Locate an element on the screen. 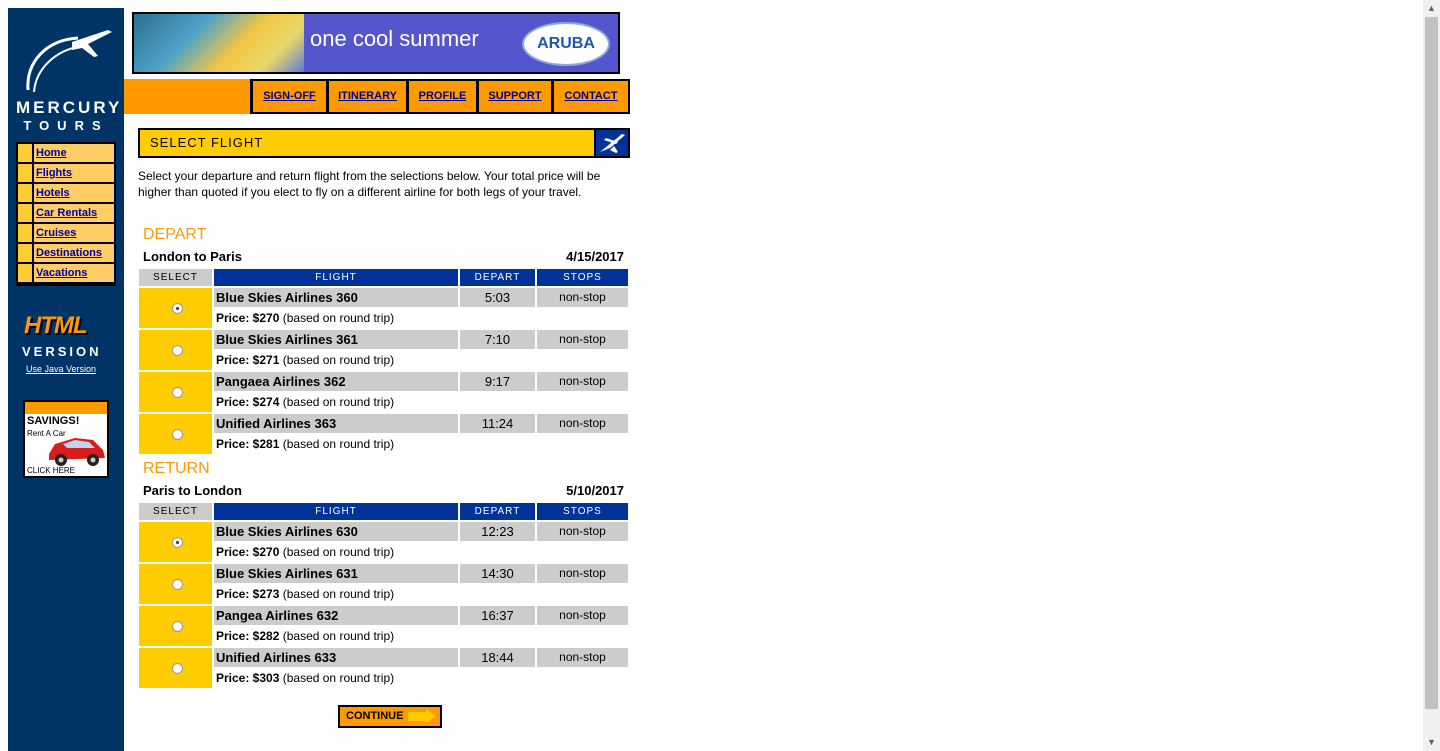 The image size is (1440, 751). flight-name: Pangaea Airlines 362 is located at coordinates (336, 381).